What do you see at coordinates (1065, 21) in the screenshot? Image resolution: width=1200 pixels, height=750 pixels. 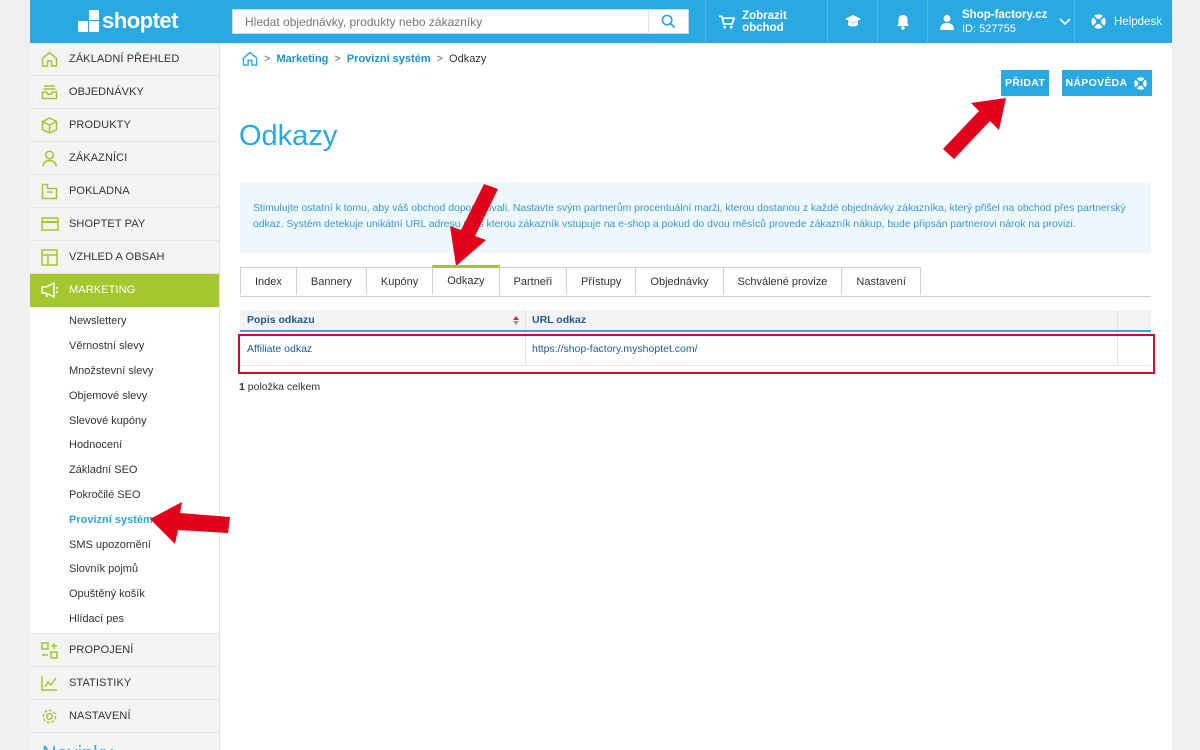 I see `chevron-down-icon` at bounding box center [1065, 21].